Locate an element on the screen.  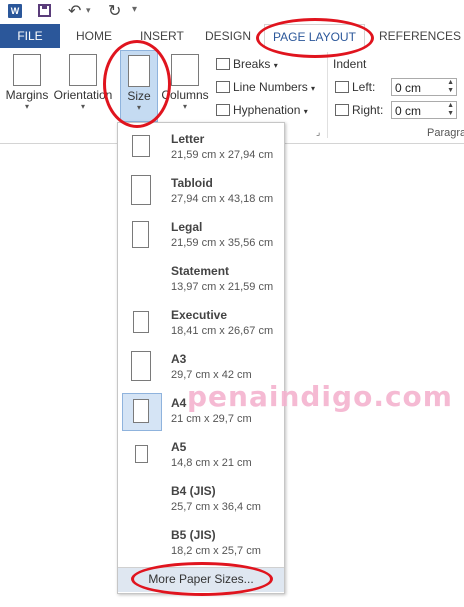
line-numbers-icon is located at coordinates (223, 87).